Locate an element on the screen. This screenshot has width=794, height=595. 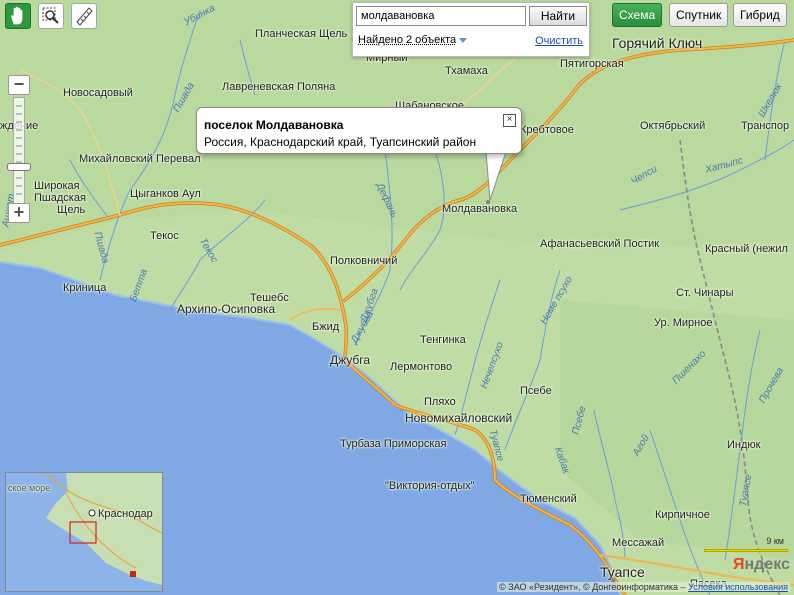
map-type-hybrid-button: Гибрид is located at coordinates (760, 15).